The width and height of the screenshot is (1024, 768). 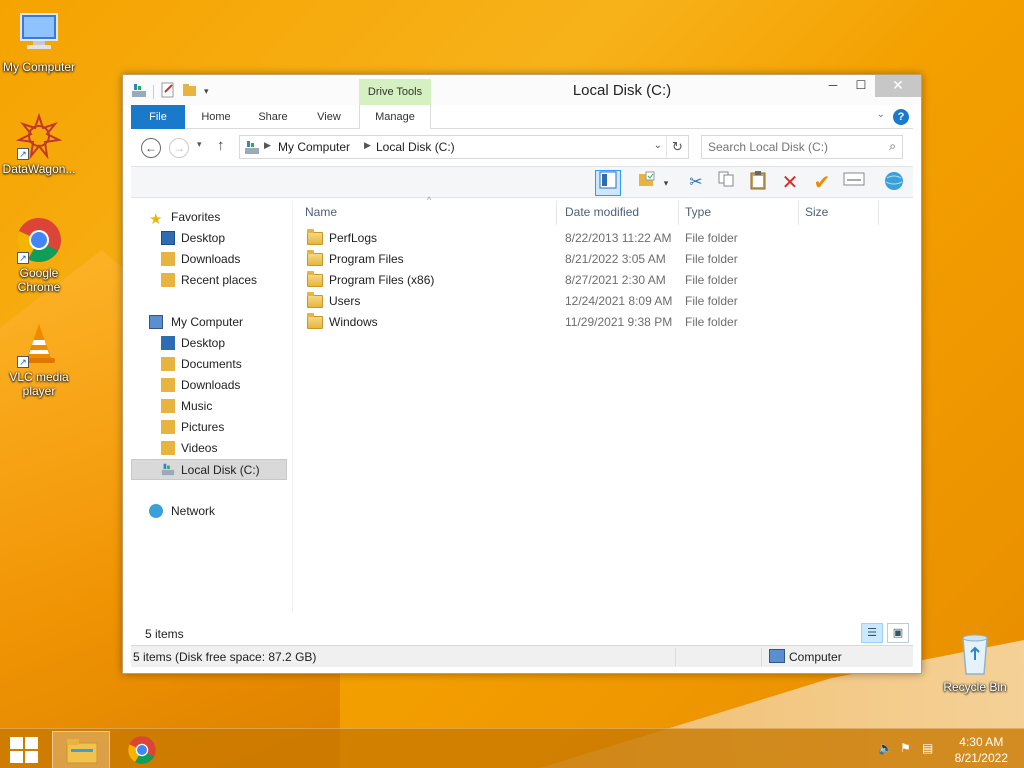 I want to click on desktop-icon-my-computer: My Computer, so click(x=40, y=42).